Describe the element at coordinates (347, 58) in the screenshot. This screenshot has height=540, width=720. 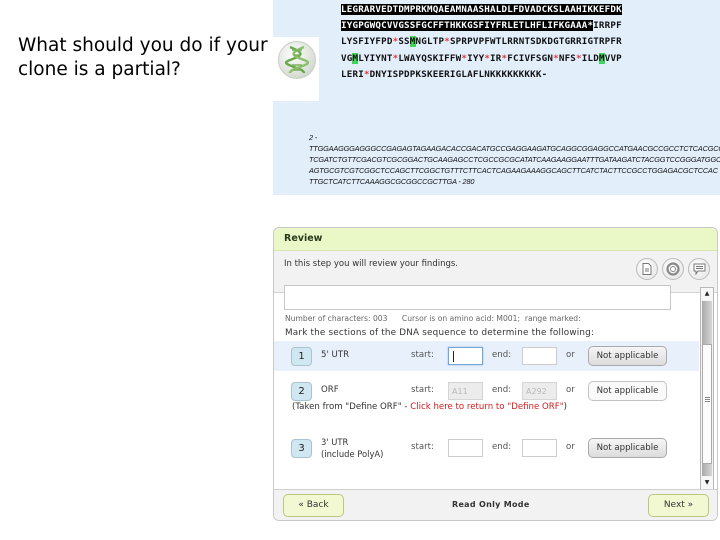
I see `aa-segment: VG` at that location.